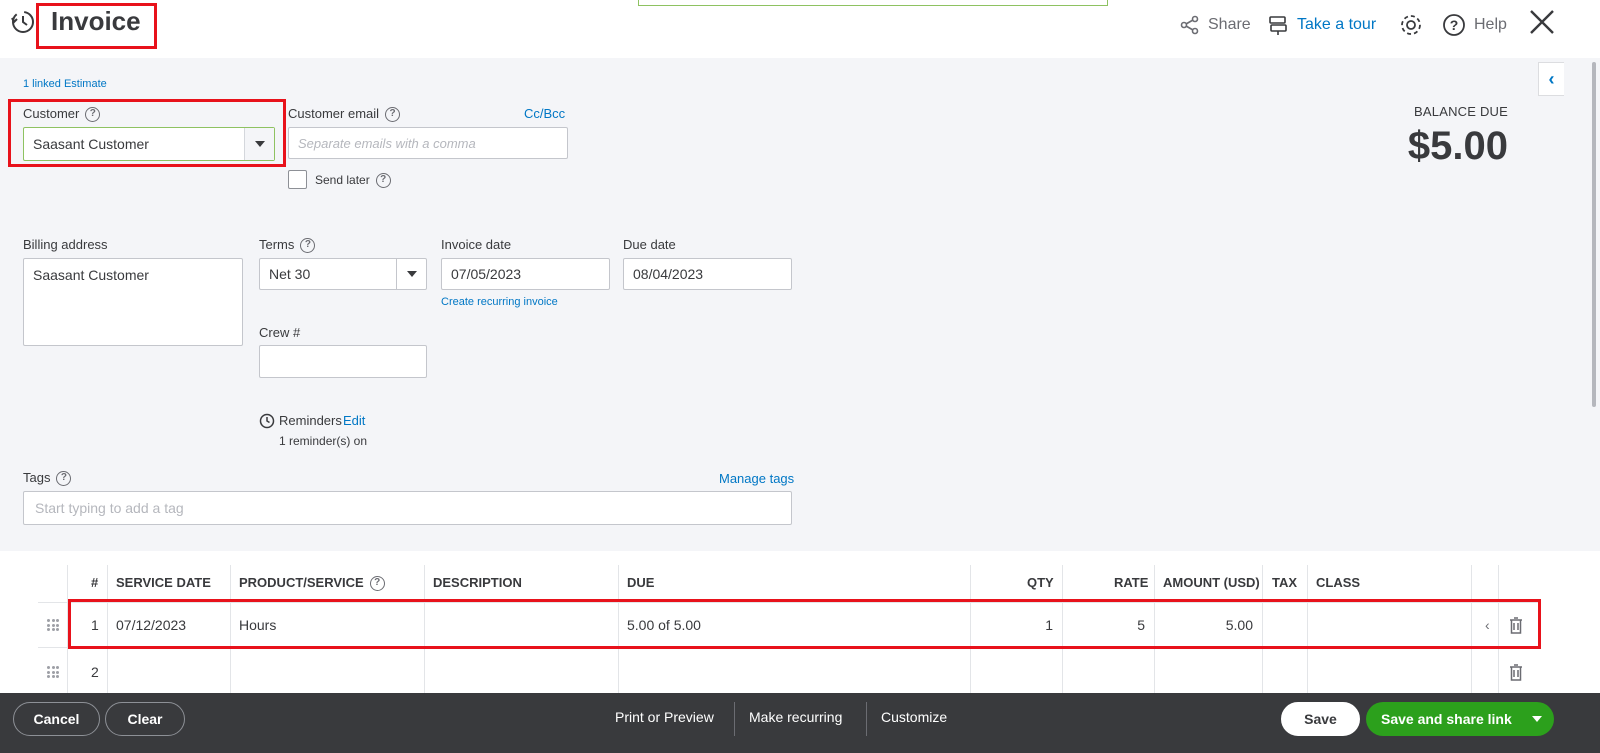  I want to click on help-label: Help, so click(1490, 24).